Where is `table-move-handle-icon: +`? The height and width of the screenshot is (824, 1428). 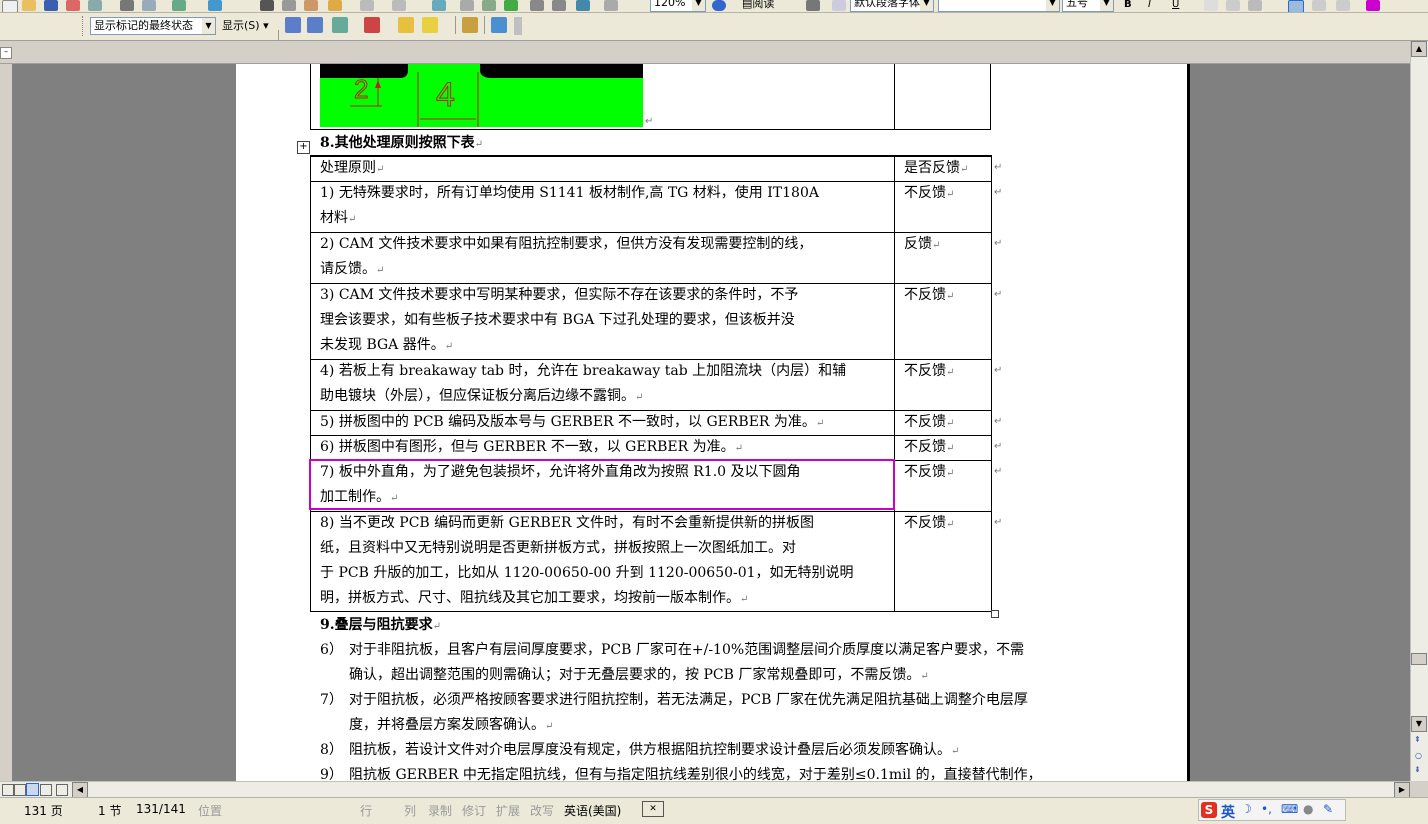 table-move-handle-icon: + is located at coordinates (303, 147).